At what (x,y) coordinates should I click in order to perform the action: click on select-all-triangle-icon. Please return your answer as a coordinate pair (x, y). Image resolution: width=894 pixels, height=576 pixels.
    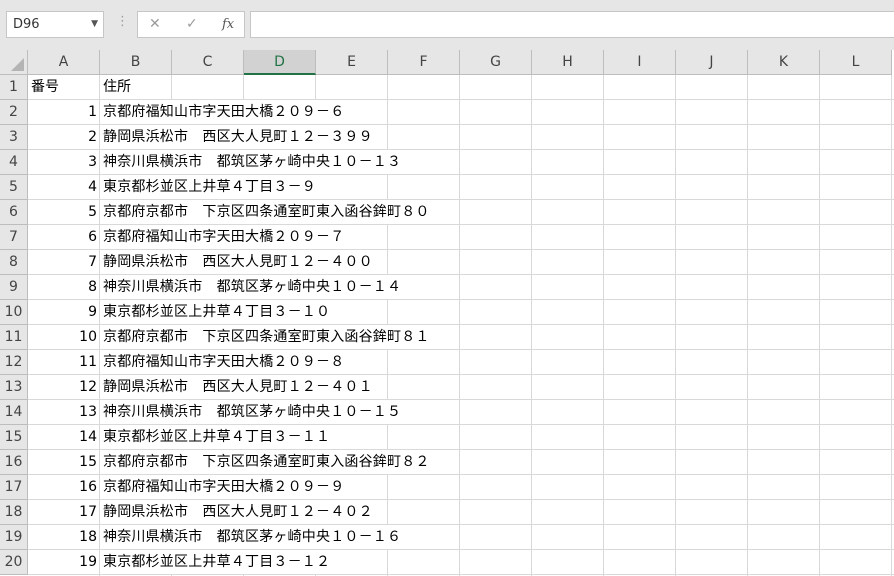
    Looking at the image, I should click on (17, 64).